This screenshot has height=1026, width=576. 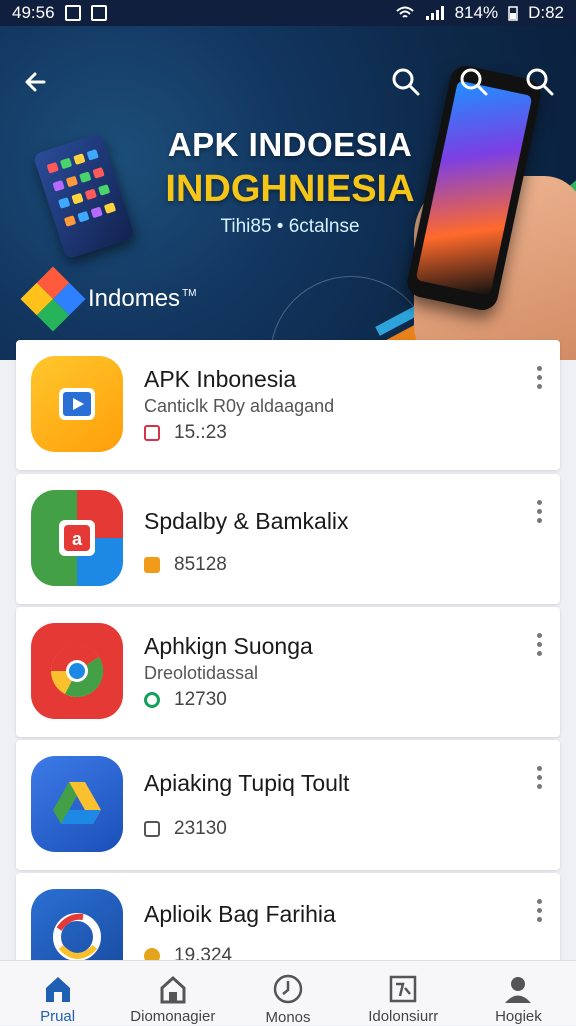 What do you see at coordinates (239, 406) in the screenshot?
I see `app-description: Canticlk R0y aldaagand` at bounding box center [239, 406].